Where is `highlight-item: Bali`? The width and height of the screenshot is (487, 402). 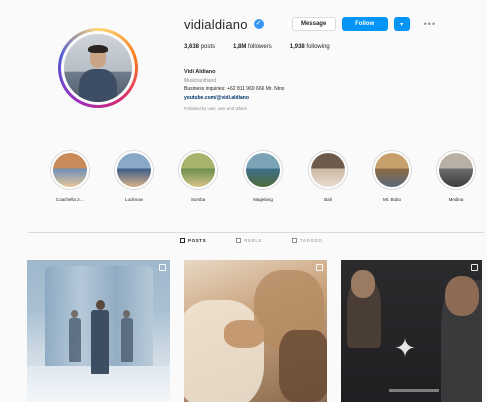 highlight-item: Bali is located at coordinates (328, 176).